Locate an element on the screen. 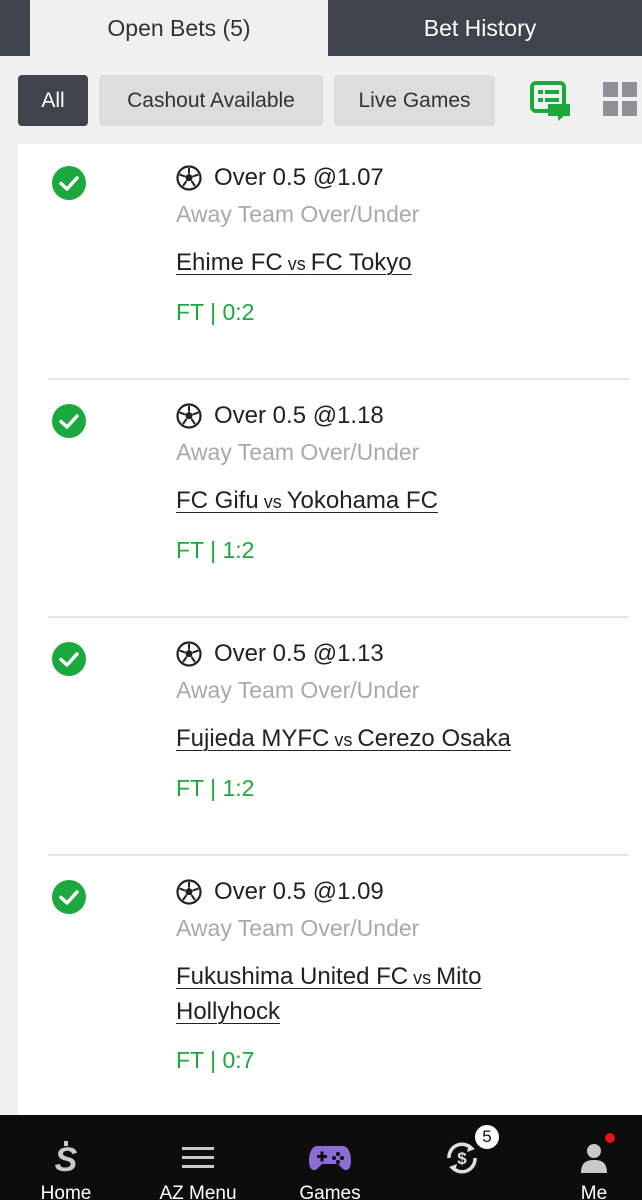 This screenshot has width=642, height=1200. match-link: Fujieda MYFC vs Cerezo Osaka is located at coordinates (386, 739).